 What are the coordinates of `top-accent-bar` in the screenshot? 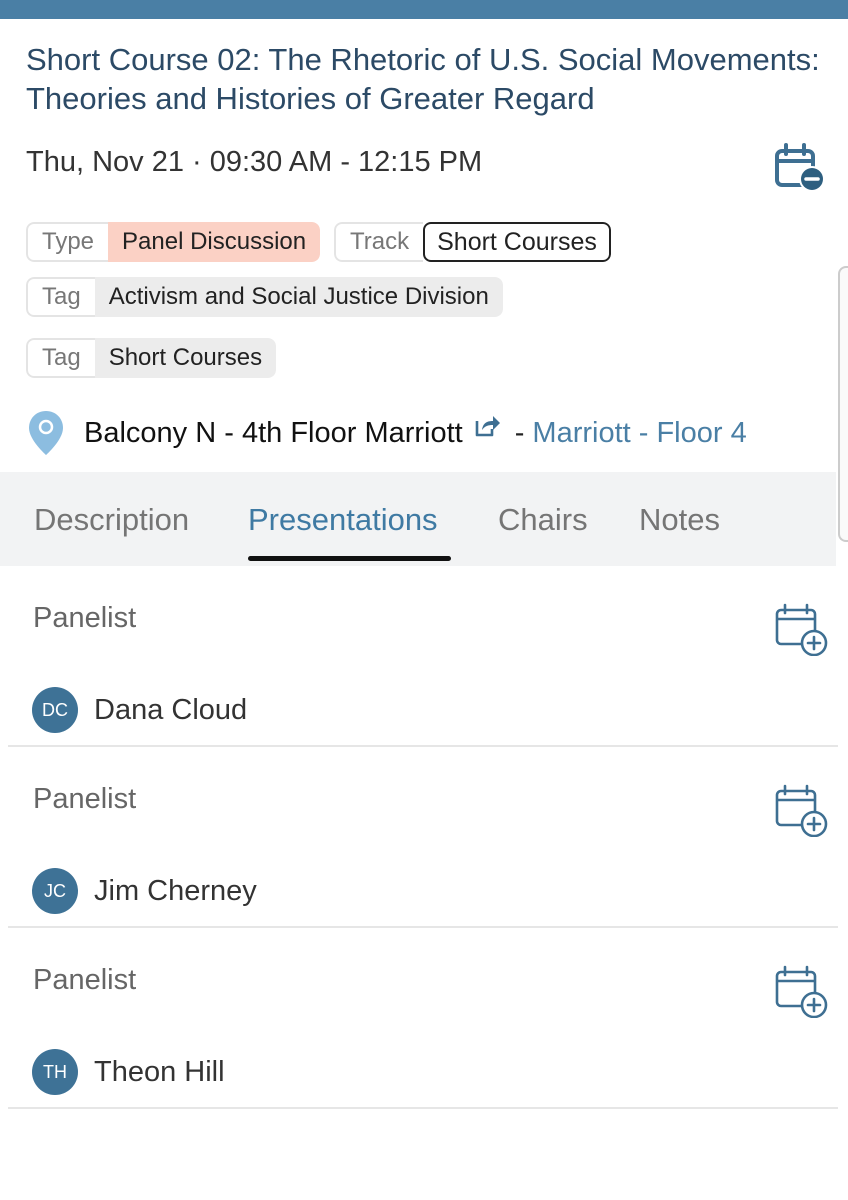 It's located at (424, 9).